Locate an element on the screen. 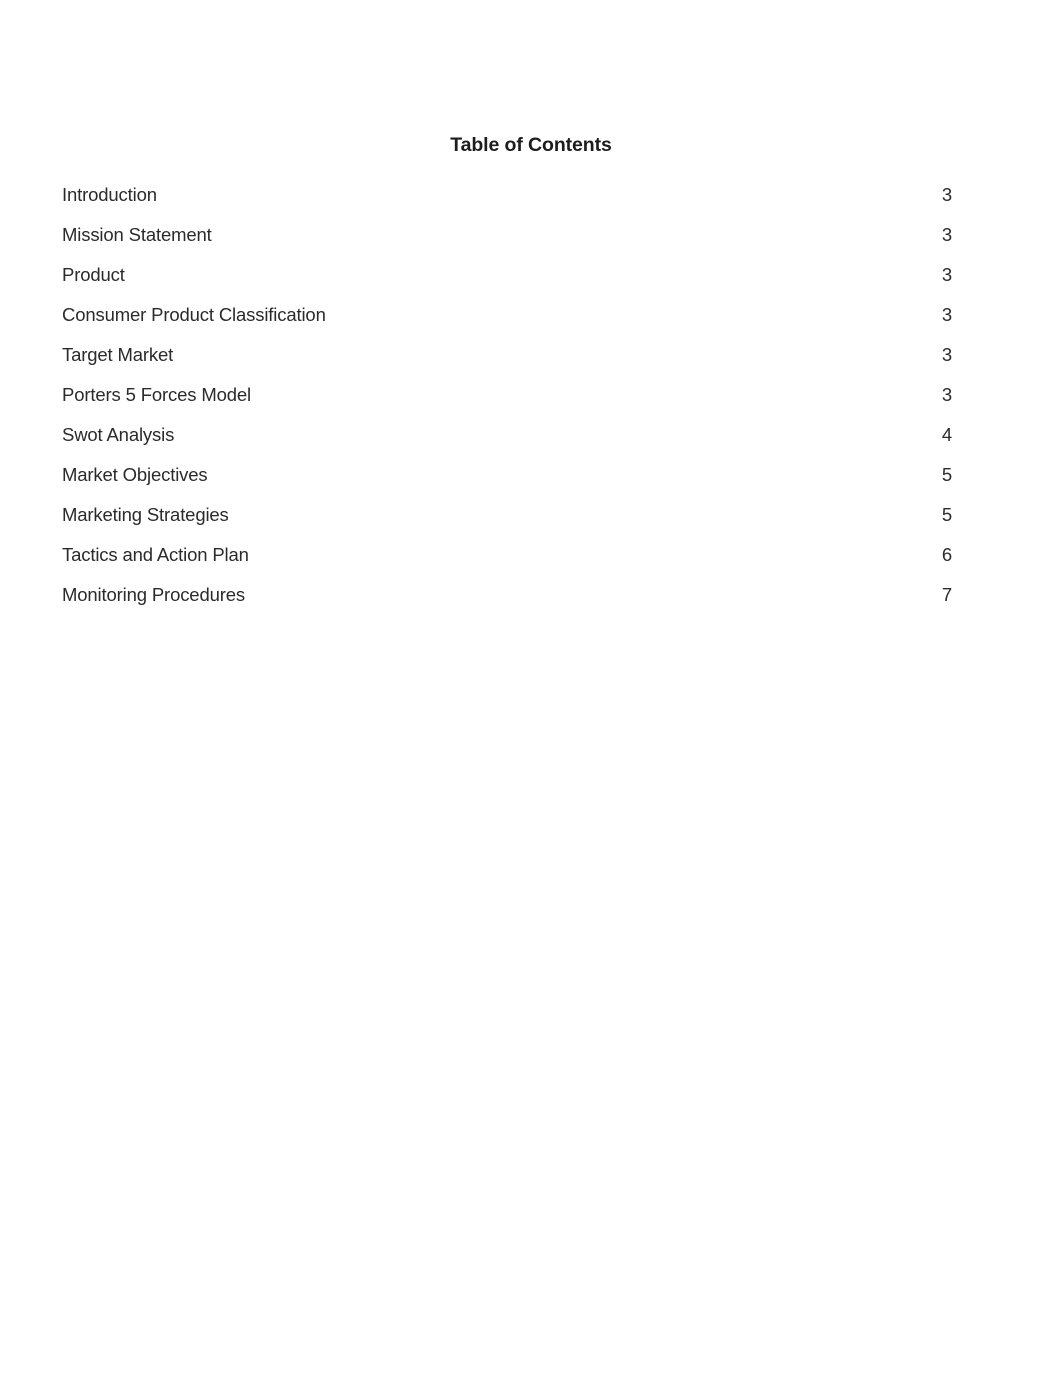 The width and height of the screenshot is (1062, 1376). toc-entry: Tactics and Action Plan 6 is located at coordinates (507, 555).